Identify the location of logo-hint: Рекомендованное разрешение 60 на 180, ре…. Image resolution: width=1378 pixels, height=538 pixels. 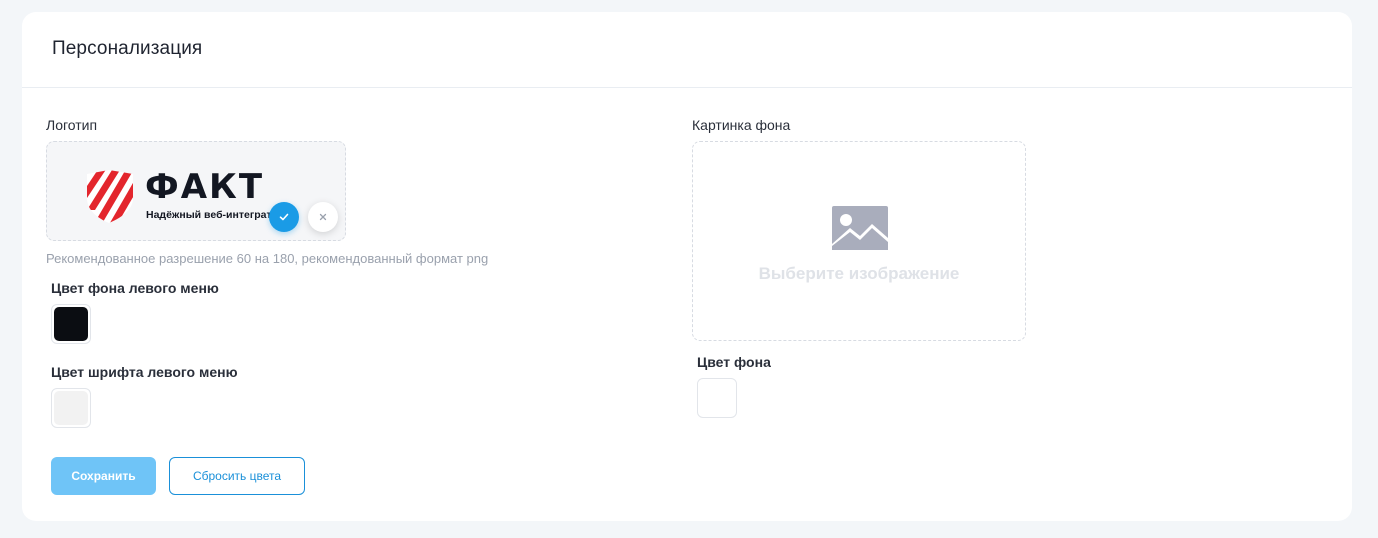
(267, 258).